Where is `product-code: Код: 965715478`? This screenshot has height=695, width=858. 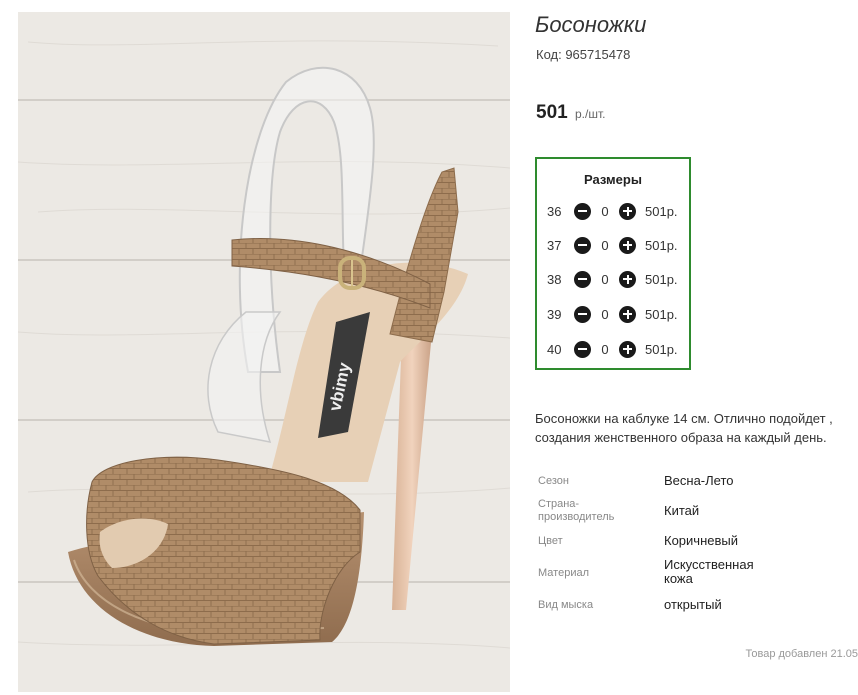
product-code: Код: 965715478 is located at coordinates (583, 54).